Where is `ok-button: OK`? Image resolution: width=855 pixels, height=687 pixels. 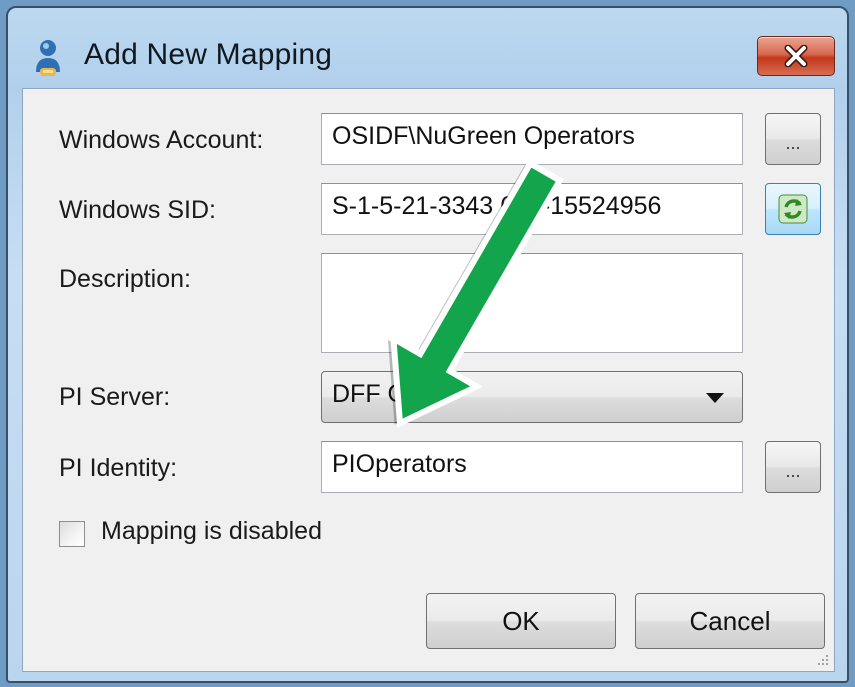
ok-button: OK is located at coordinates (521, 621).